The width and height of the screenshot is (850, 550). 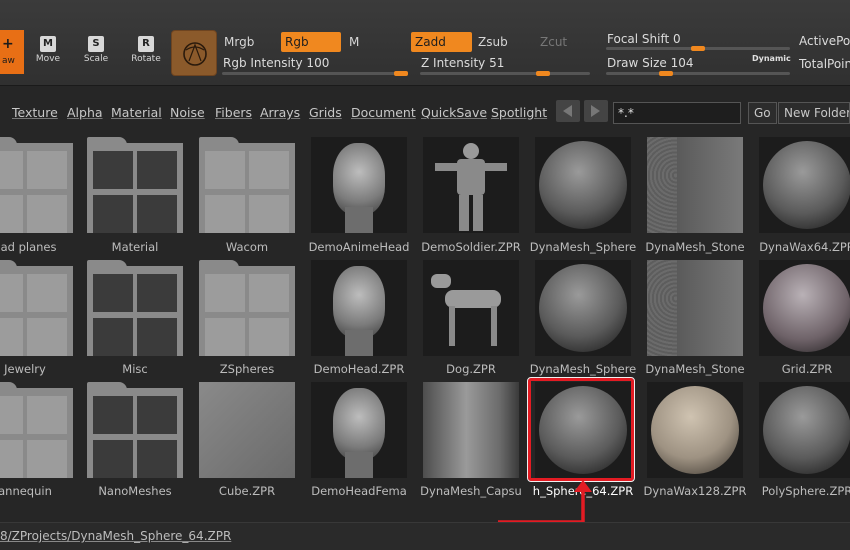 I want to click on stone-thumbnail-icon, so click(x=695, y=185).